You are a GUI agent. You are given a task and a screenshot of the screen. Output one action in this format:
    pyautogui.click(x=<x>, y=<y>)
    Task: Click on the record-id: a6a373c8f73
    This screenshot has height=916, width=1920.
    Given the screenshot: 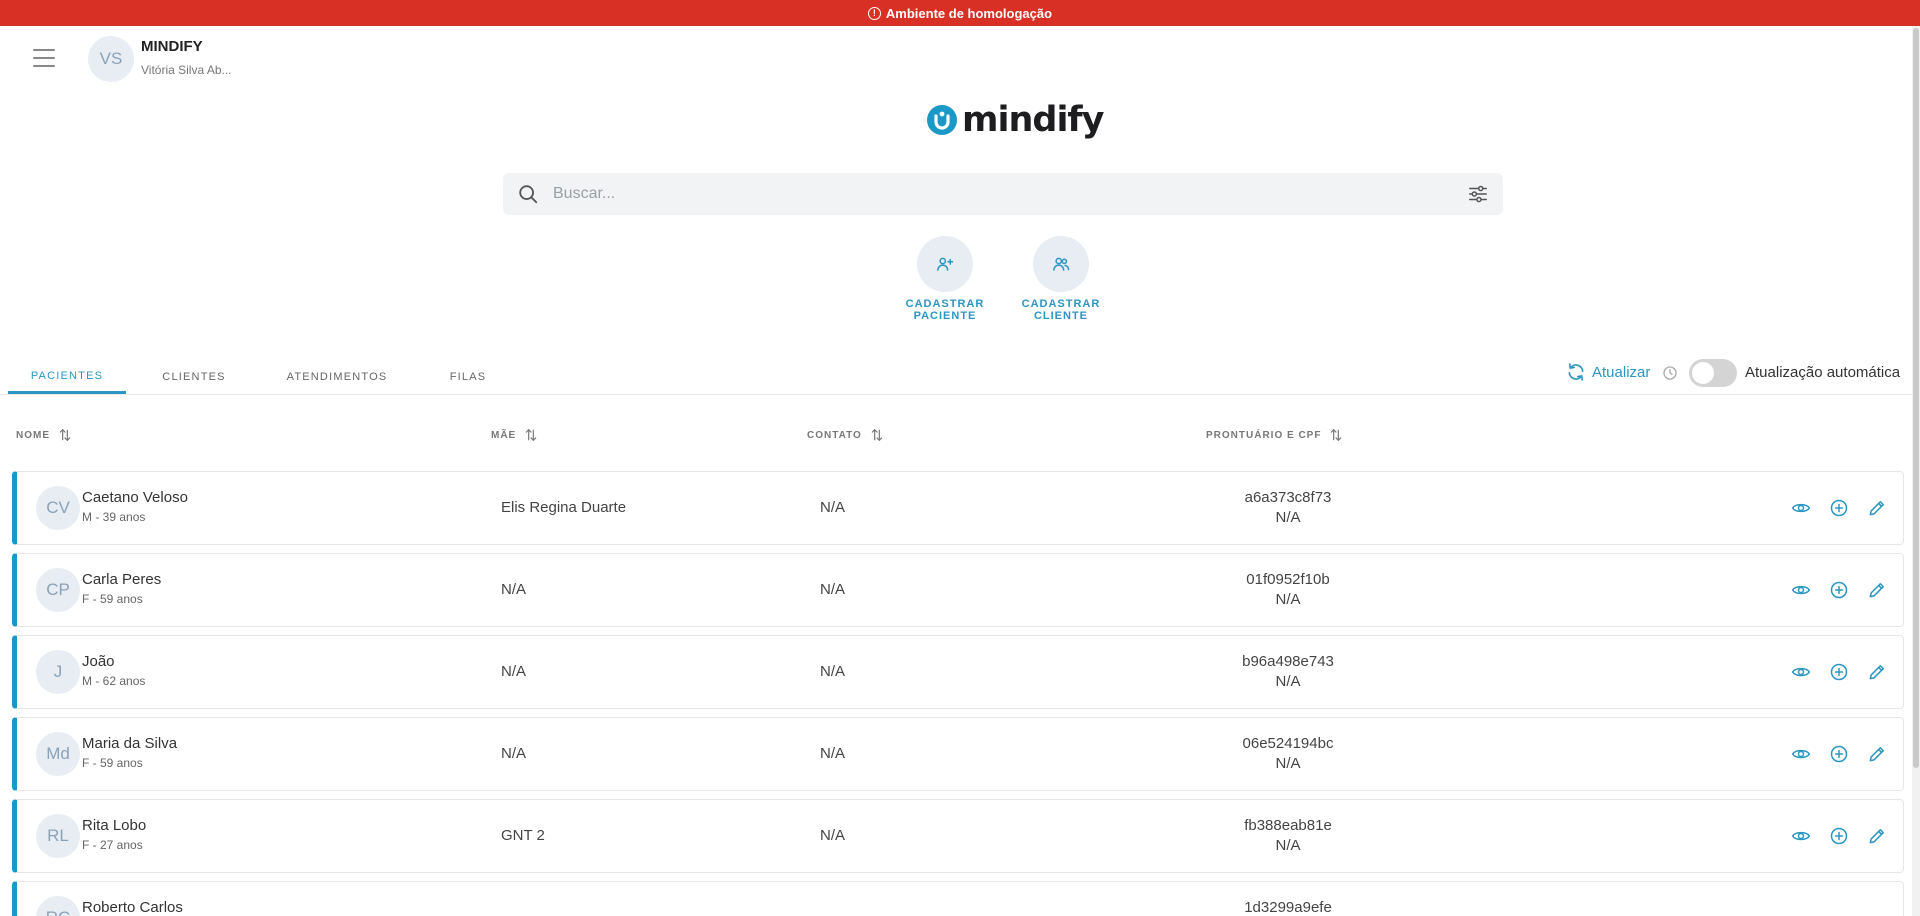 What is the action you would take?
    pyautogui.click(x=1288, y=497)
    